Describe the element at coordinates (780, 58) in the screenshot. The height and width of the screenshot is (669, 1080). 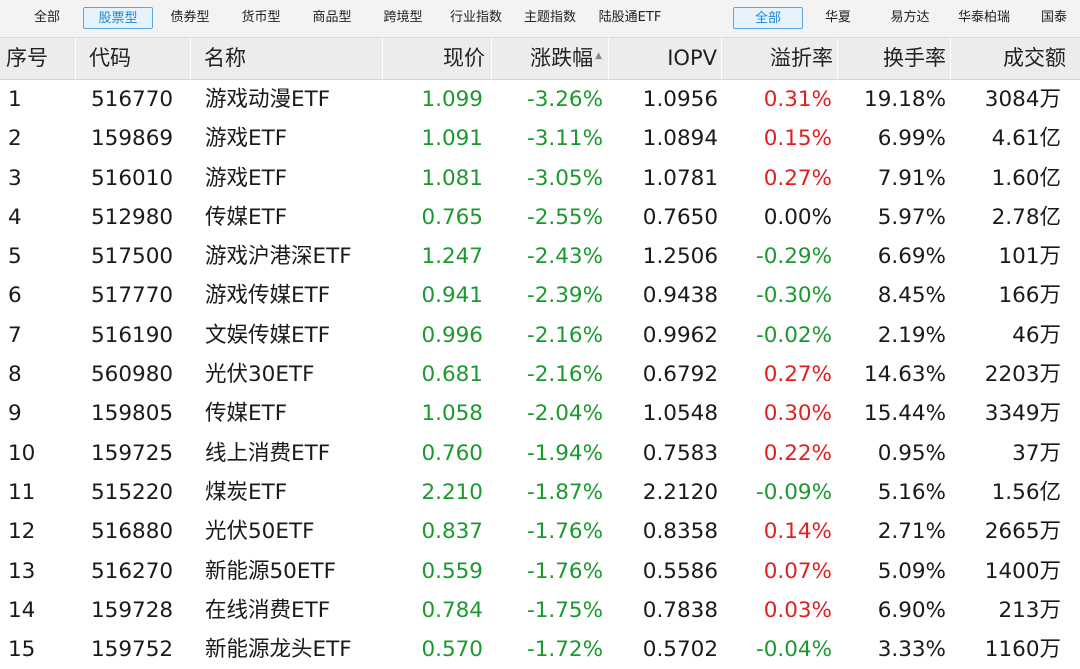
I see `col-header-premium: 溢折率` at that location.